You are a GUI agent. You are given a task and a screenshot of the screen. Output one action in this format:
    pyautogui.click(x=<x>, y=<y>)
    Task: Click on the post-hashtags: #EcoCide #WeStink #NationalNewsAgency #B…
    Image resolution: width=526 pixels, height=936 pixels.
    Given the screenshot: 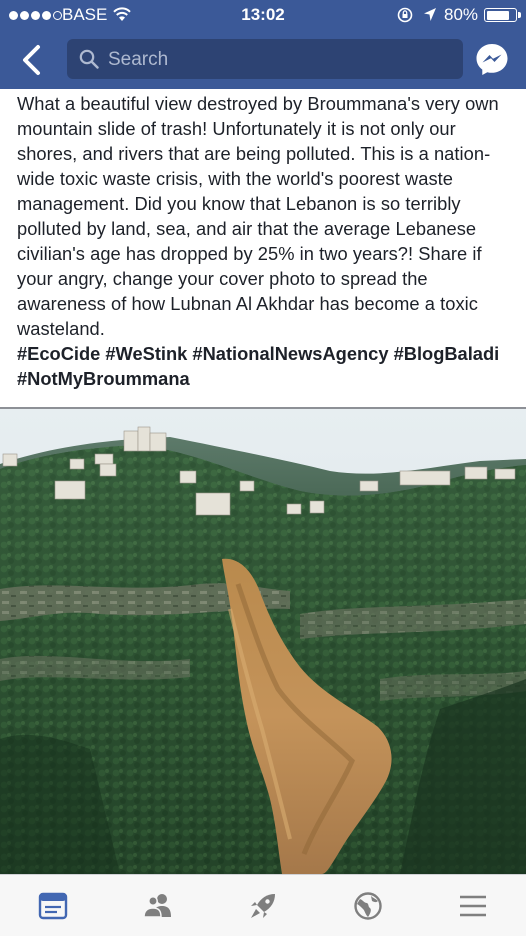 What is the action you would take?
    pyautogui.click(x=263, y=366)
    